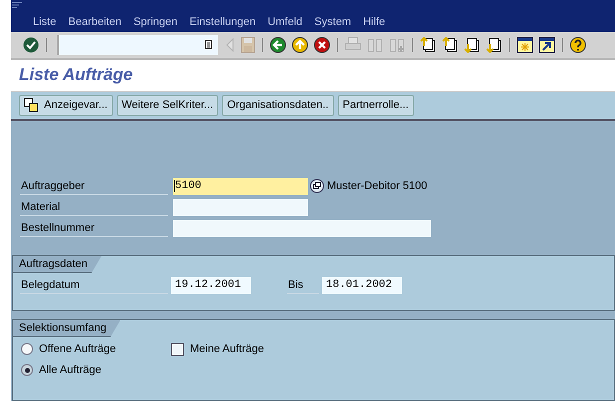 The height and width of the screenshot is (401, 615). Describe the element at coordinates (392, 349) in the screenshot. I see `checkbox-option: Meine Aufträge` at that location.